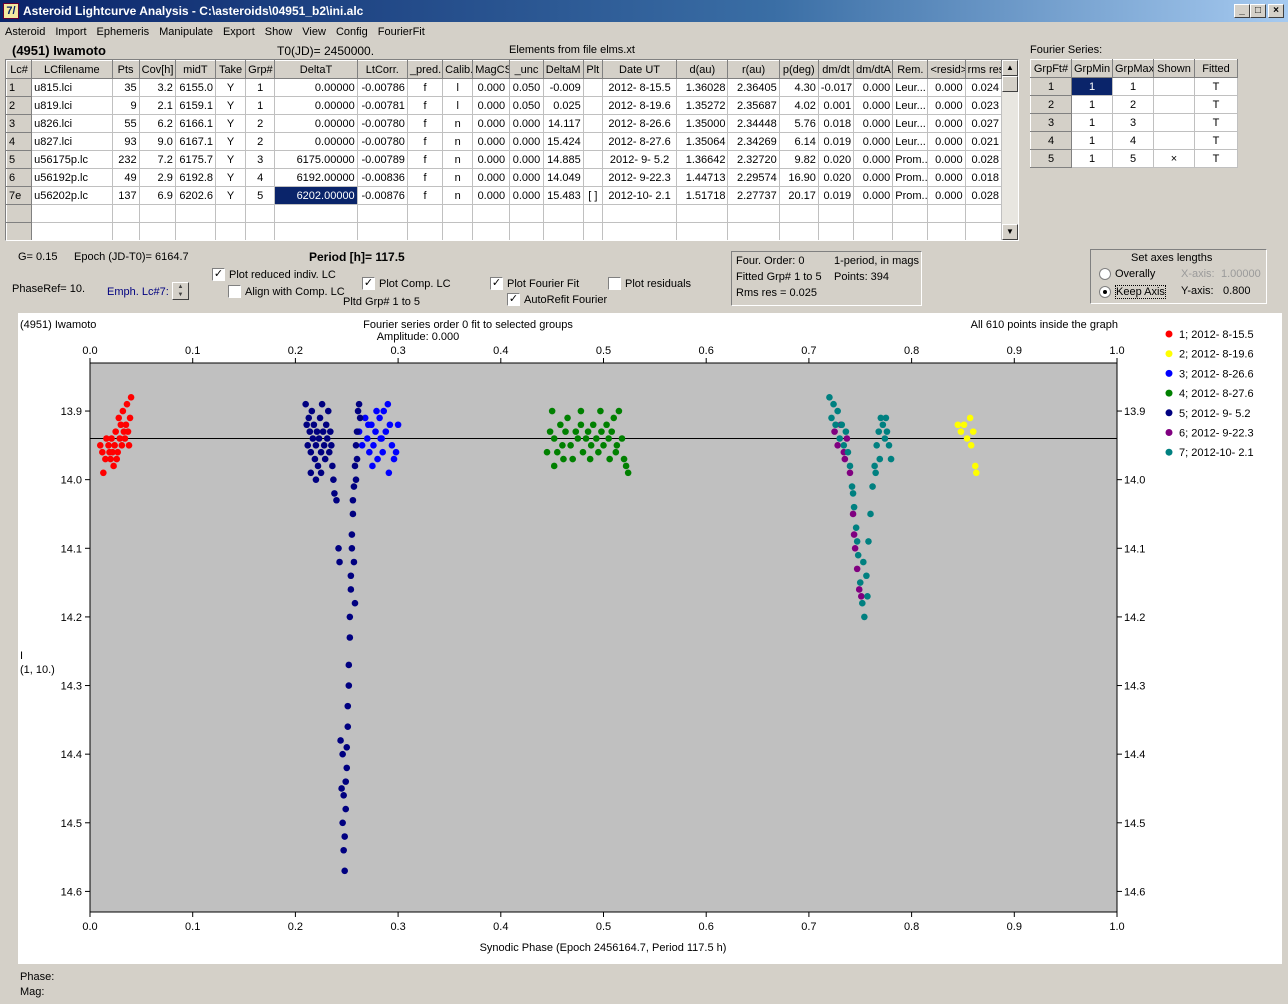 This screenshot has width=1288, height=1004. I want to click on table-cell: 2012- 9-22.3, so click(639, 177).